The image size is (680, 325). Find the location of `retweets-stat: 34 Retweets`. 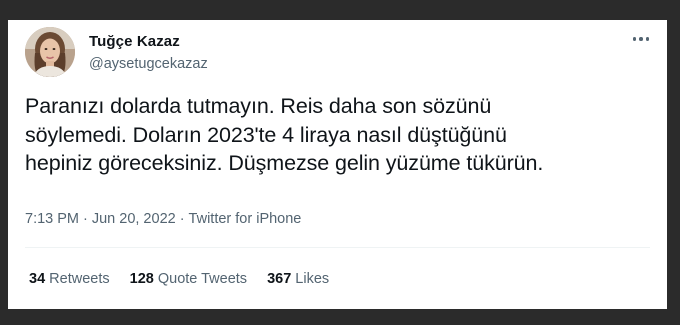

retweets-stat: 34 Retweets is located at coordinates (69, 279).